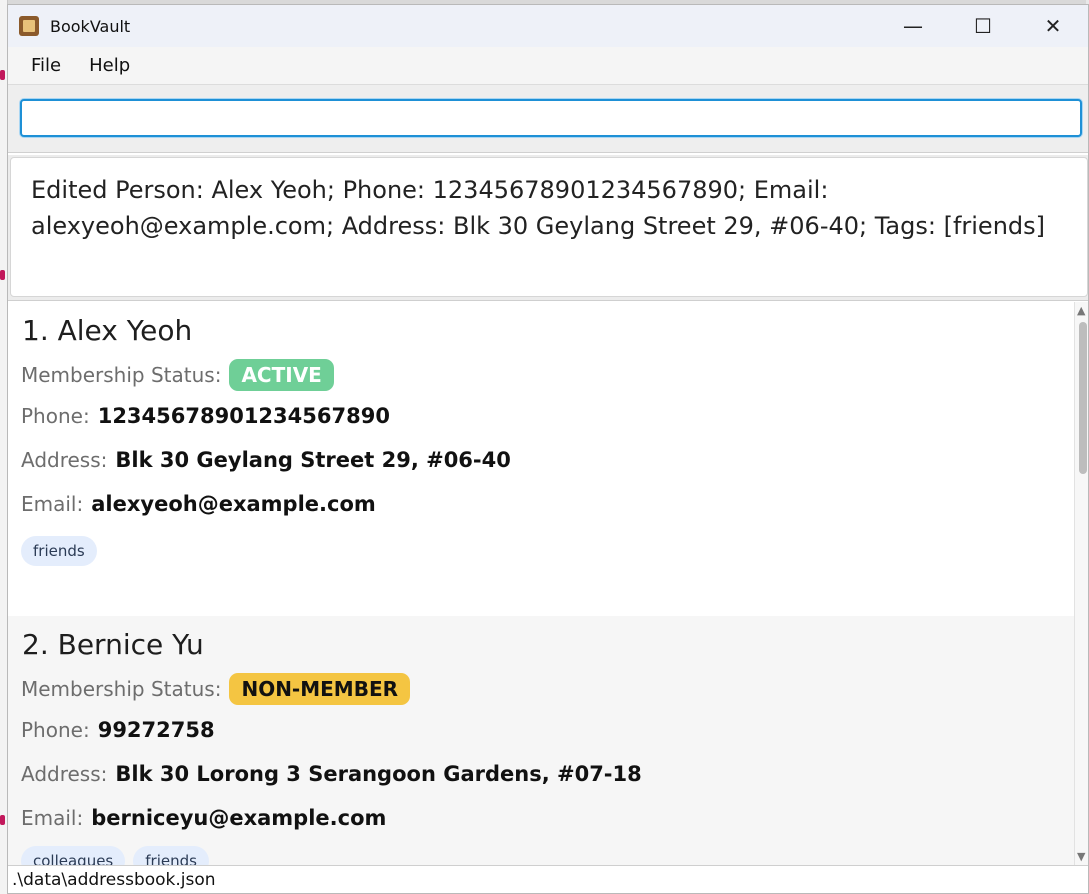 The width and height of the screenshot is (1089, 894). I want to click on window-controls: — ☐ ✕, so click(983, 26).